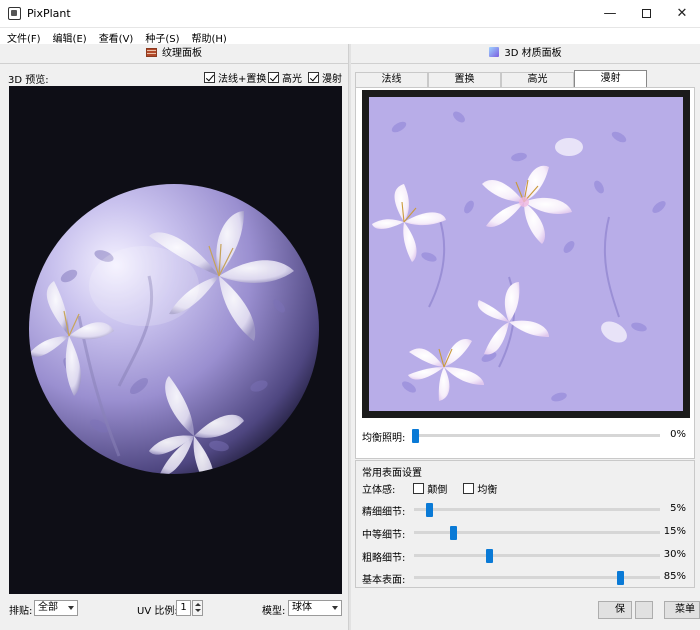  I want to click on menu-bar: 文件(F) 编辑(E) 查看(V) 种子(S) 帮助(H), so click(350, 36).